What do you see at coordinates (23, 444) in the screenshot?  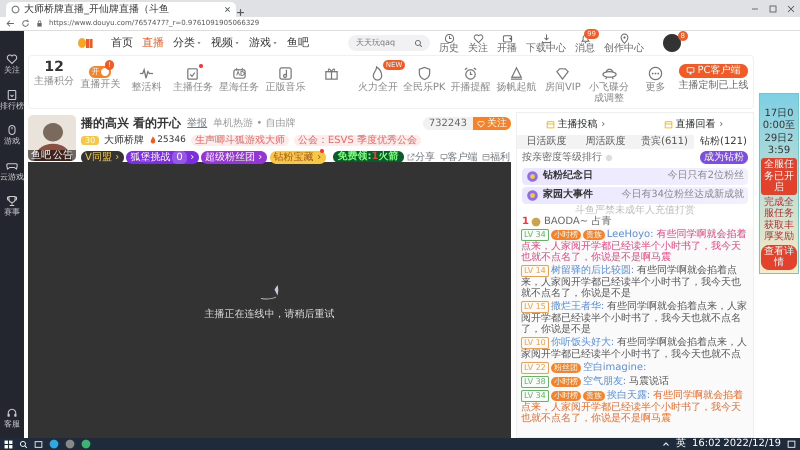 I see `search-icon` at bounding box center [23, 444].